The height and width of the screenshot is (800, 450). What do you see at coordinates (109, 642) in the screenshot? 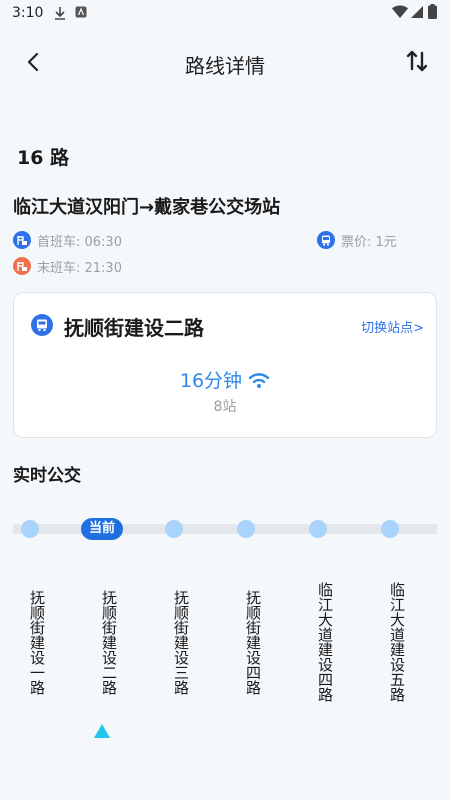
I see `stop-label: 抚顺街建设二路` at bounding box center [109, 642].